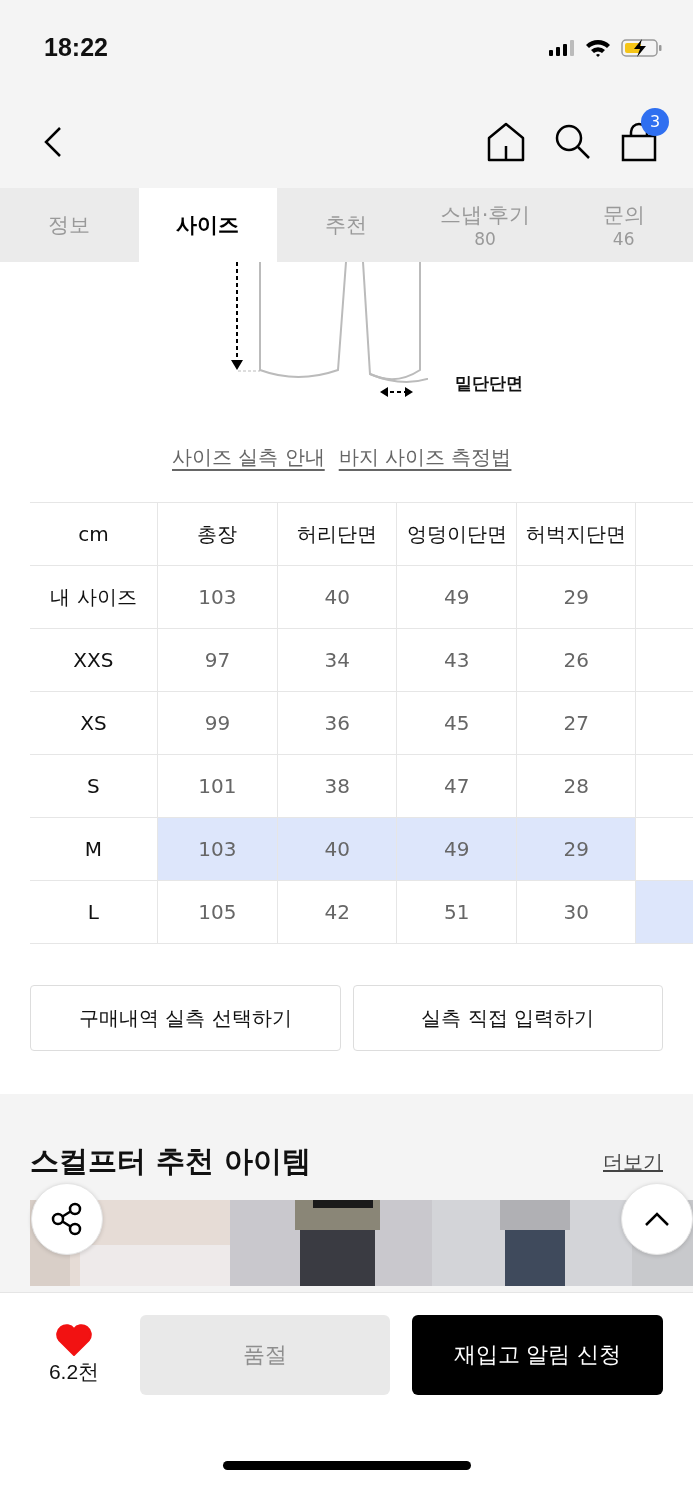 This screenshot has height=1500, width=693. Describe the element at coordinates (67, 1219) in the screenshot. I see `share-icon` at that location.